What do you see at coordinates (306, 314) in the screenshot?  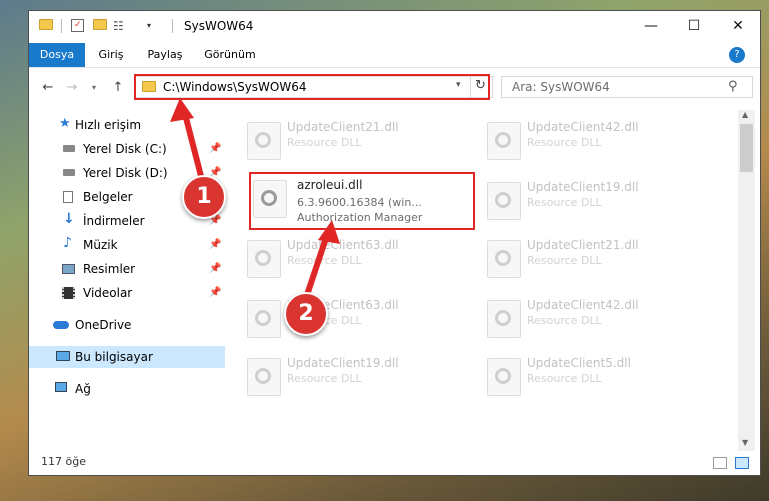 I see `callout-badge-two: 2` at bounding box center [306, 314].